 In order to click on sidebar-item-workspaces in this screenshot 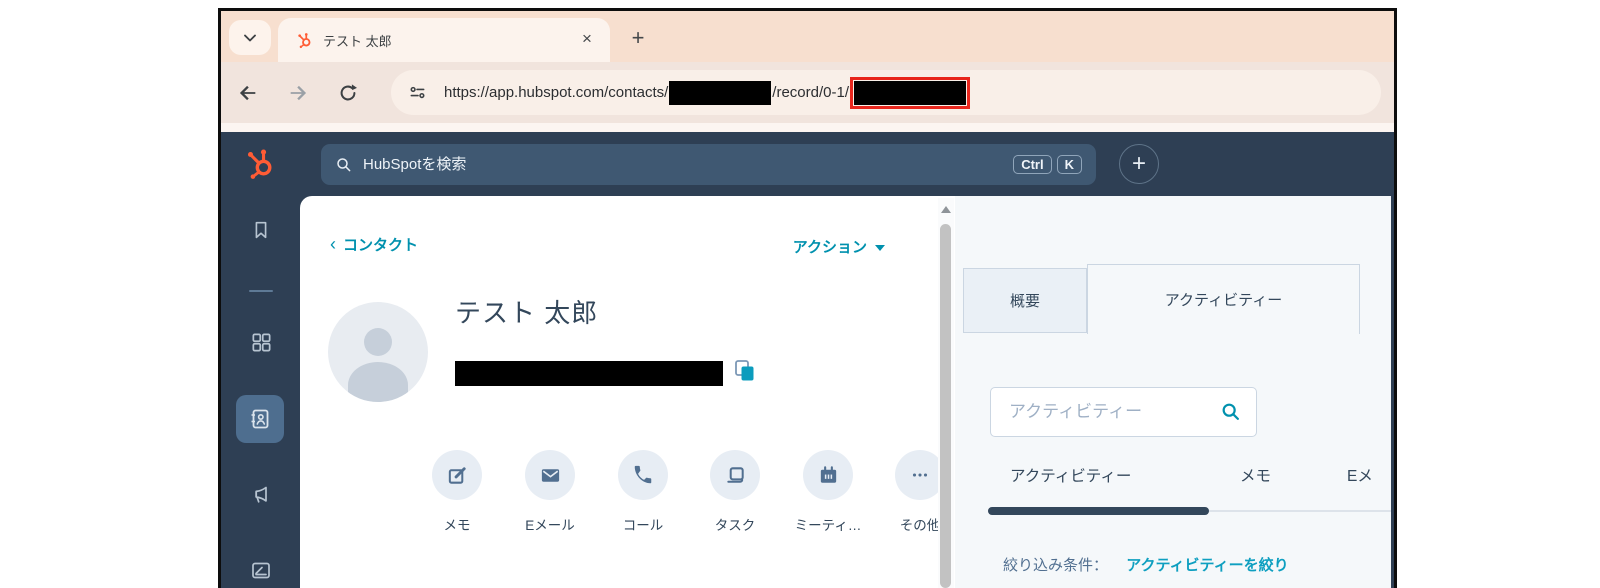, I will do `click(261, 342)`.